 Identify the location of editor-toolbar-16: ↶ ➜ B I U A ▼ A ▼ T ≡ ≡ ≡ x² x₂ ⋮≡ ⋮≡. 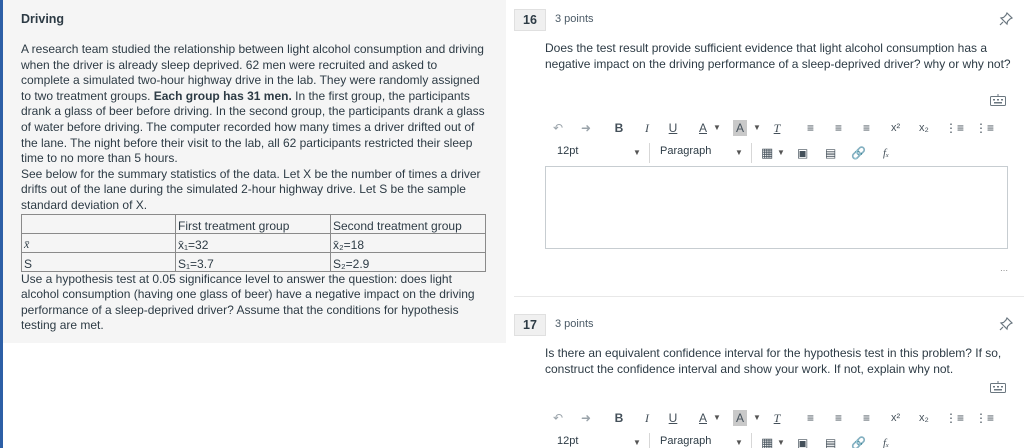
(776, 129).